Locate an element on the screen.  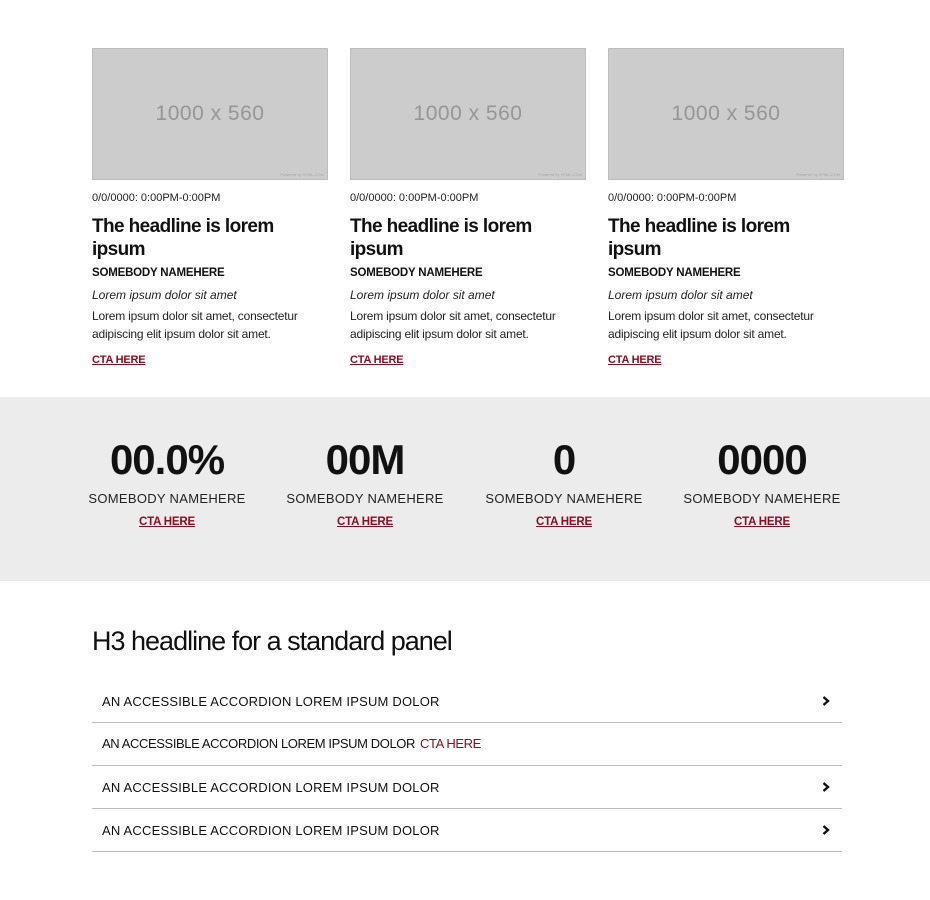
stat-item: 0000 SOMEBODY NAMEHERE CTA HERE is located at coordinates (762, 482).